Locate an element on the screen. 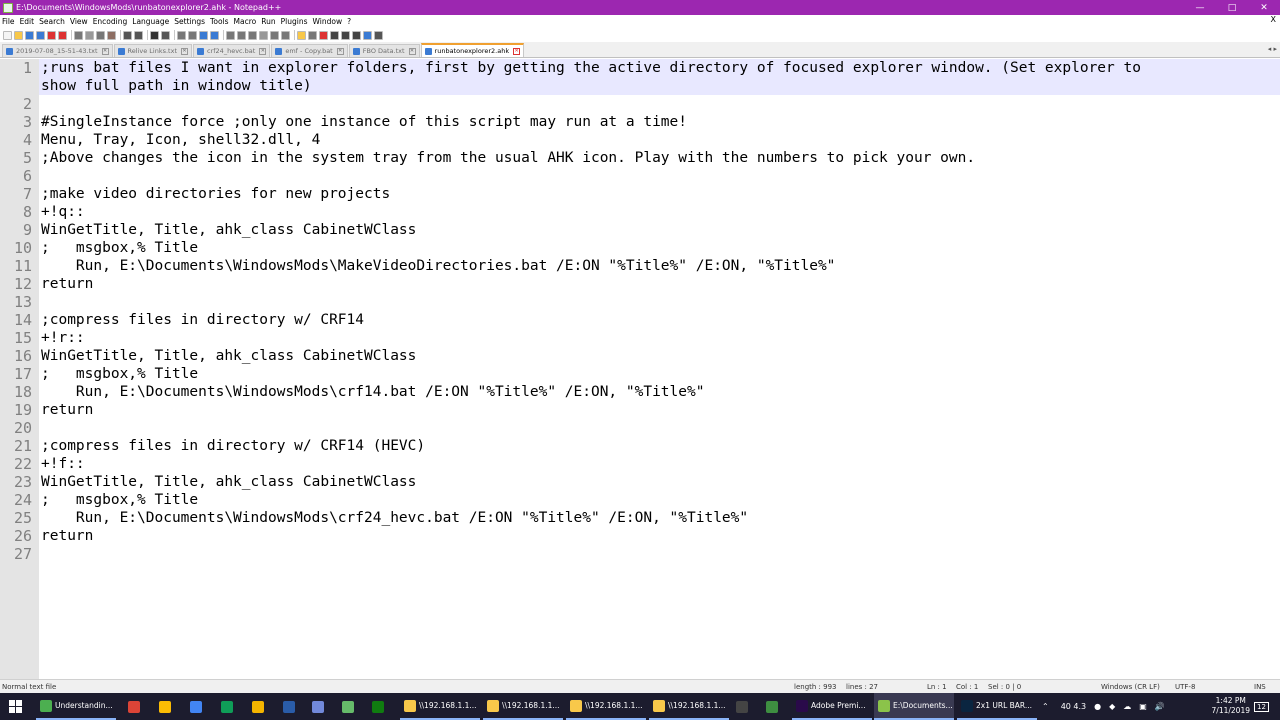 Image resolution: width=1280 pixels, height=720 pixels. taskbar-item-powershell is located at coordinates (290, 706).